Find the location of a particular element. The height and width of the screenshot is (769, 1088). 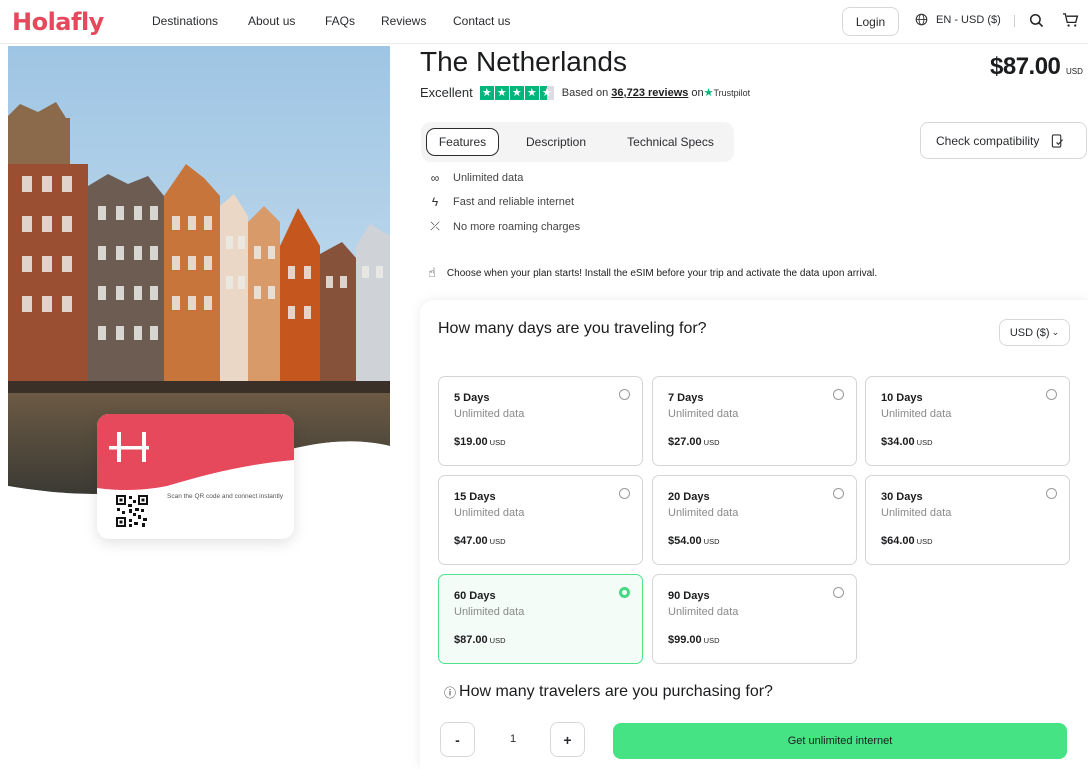

trustpilot-star-icon: ★ is located at coordinates (708, 93).